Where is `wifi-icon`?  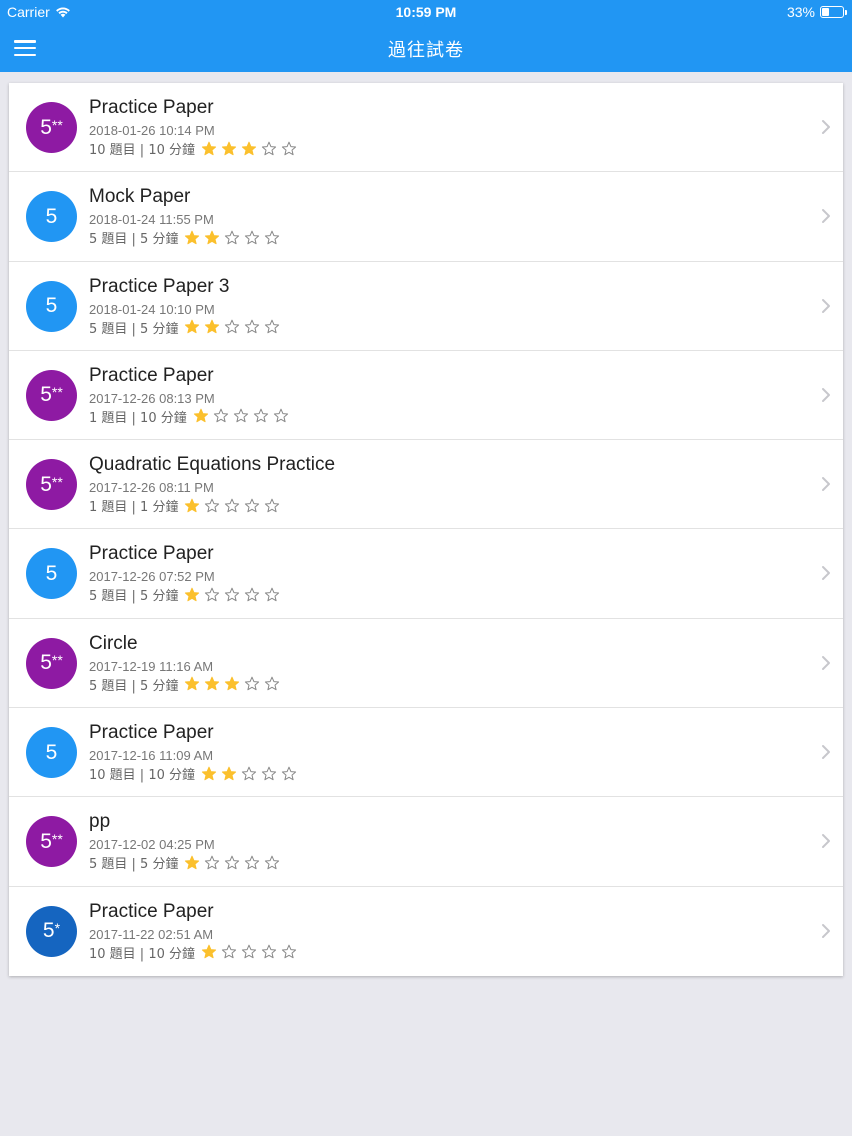
wifi-icon is located at coordinates (62, 12).